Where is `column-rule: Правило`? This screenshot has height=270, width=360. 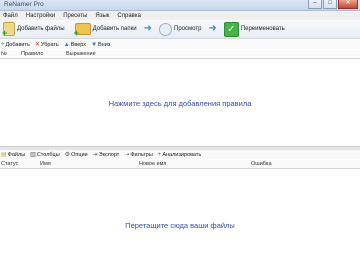 column-rule: Правило is located at coordinates (32, 54).